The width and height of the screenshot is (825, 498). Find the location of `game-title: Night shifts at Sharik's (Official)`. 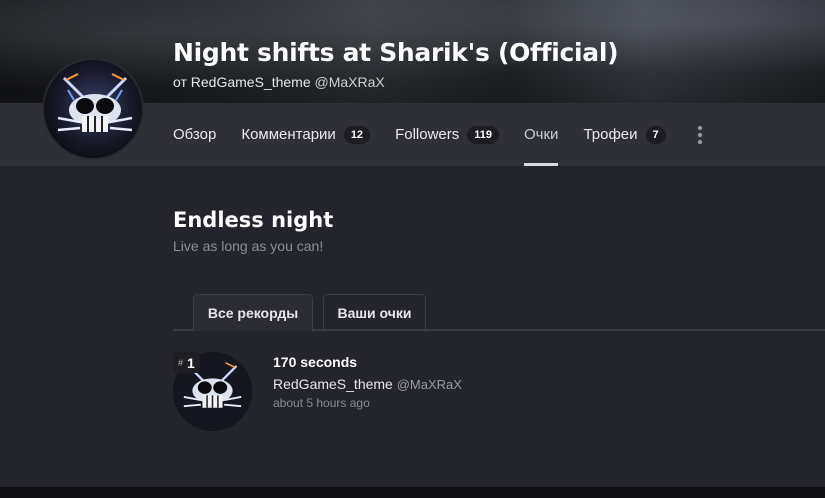

game-title: Night shifts at Sharik's (Official) is located at coordinates (396, 52).